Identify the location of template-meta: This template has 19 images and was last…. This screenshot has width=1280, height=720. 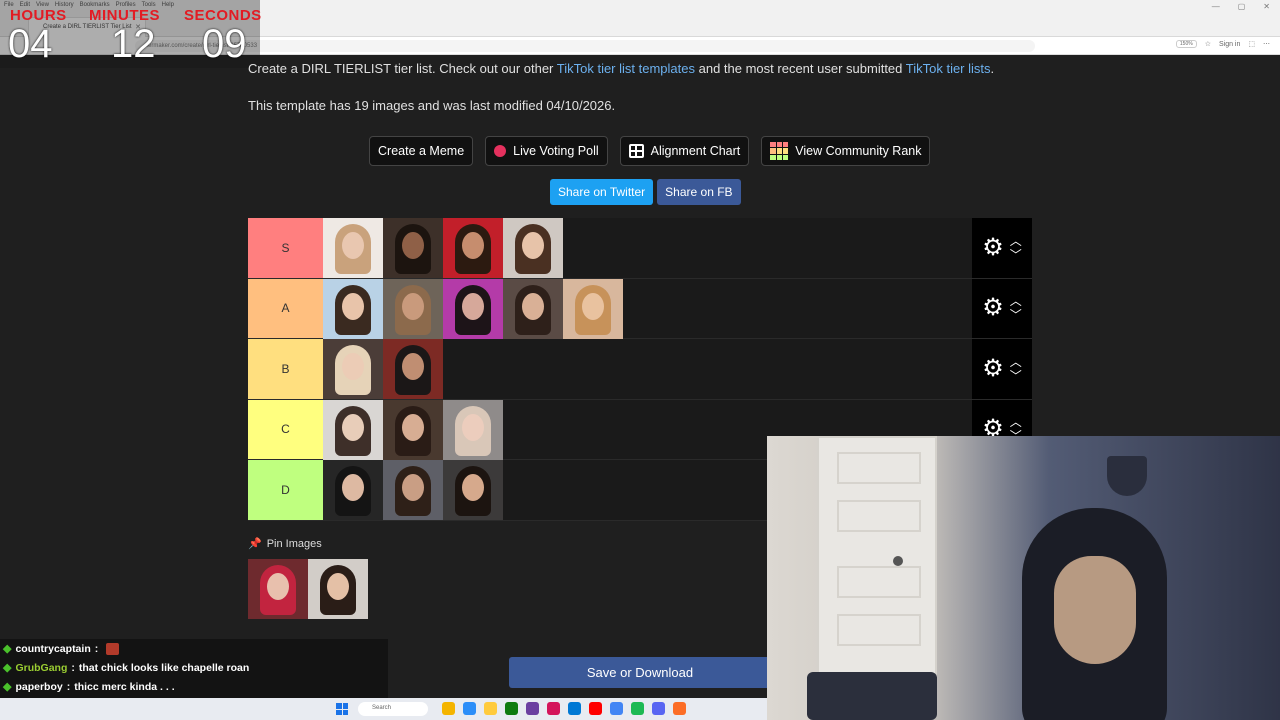
(432, 105).